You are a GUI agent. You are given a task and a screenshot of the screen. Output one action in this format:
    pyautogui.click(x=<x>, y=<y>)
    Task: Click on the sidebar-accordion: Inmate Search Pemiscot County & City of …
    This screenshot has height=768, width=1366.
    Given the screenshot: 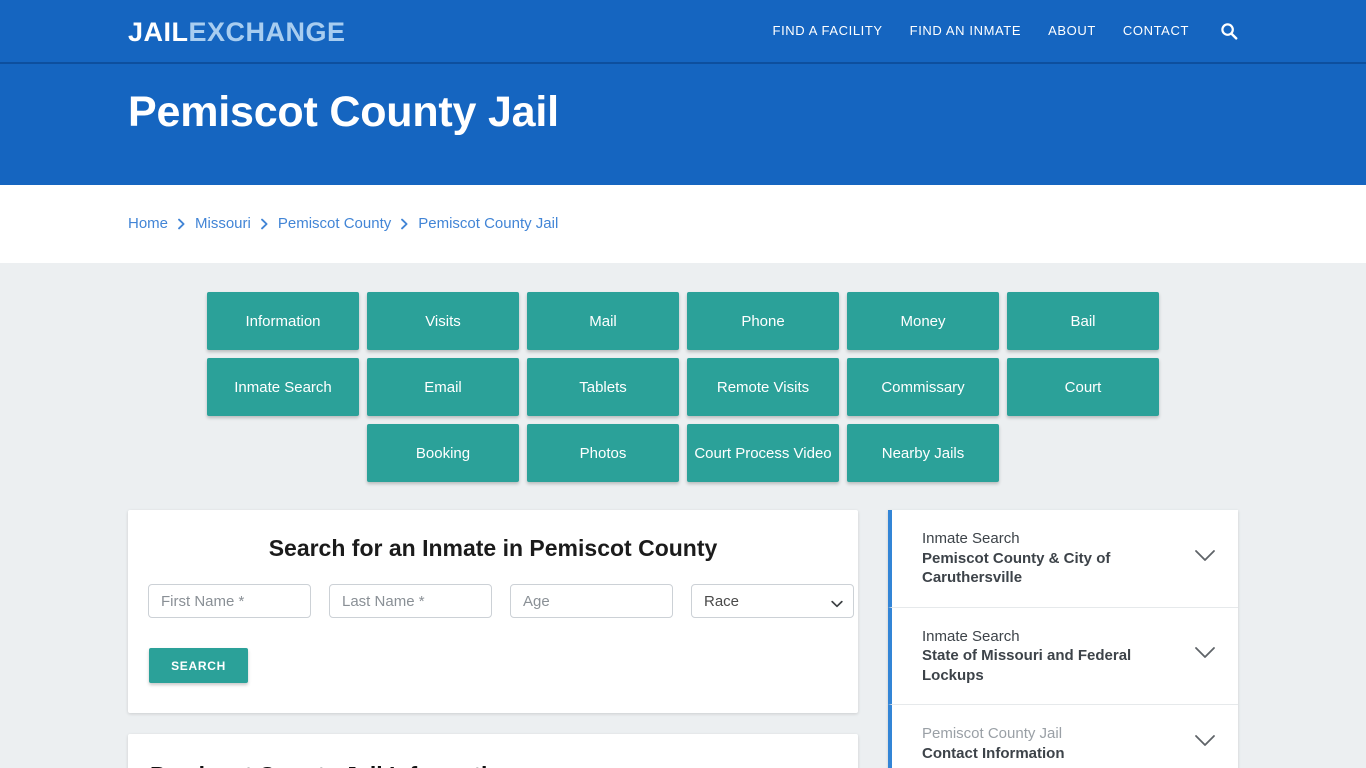 What is the action you would take?
    pyautogui.click(x=1063, y=639)
    